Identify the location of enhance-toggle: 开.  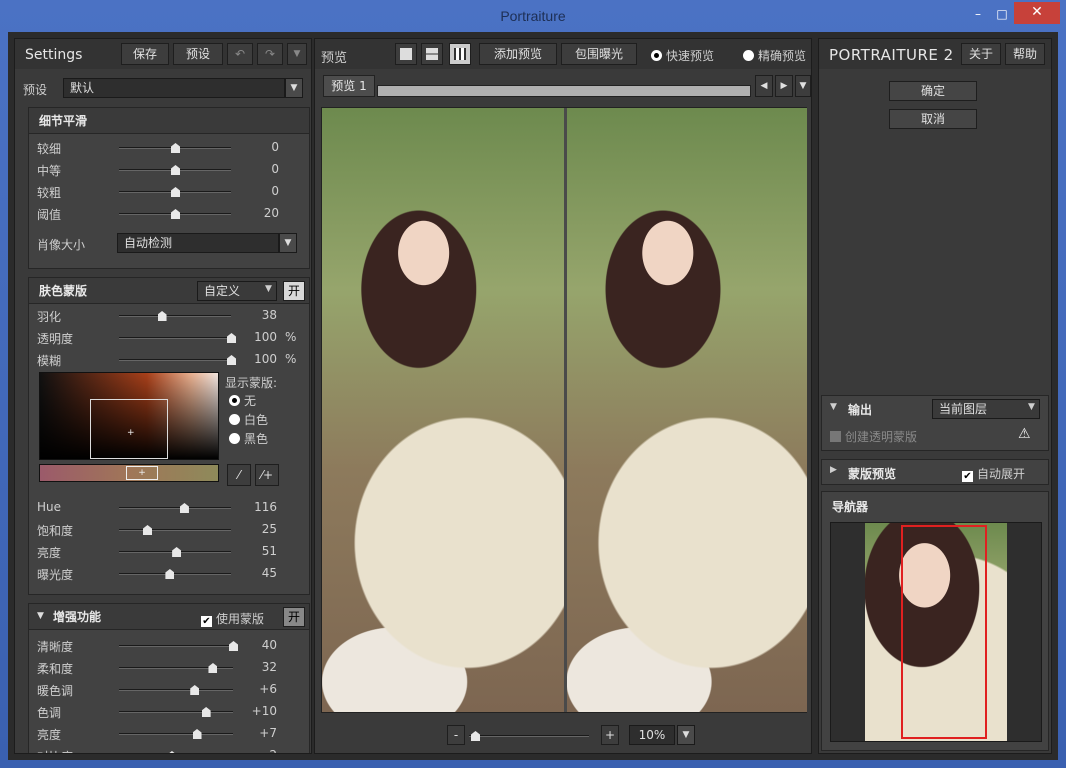
(294, 617).